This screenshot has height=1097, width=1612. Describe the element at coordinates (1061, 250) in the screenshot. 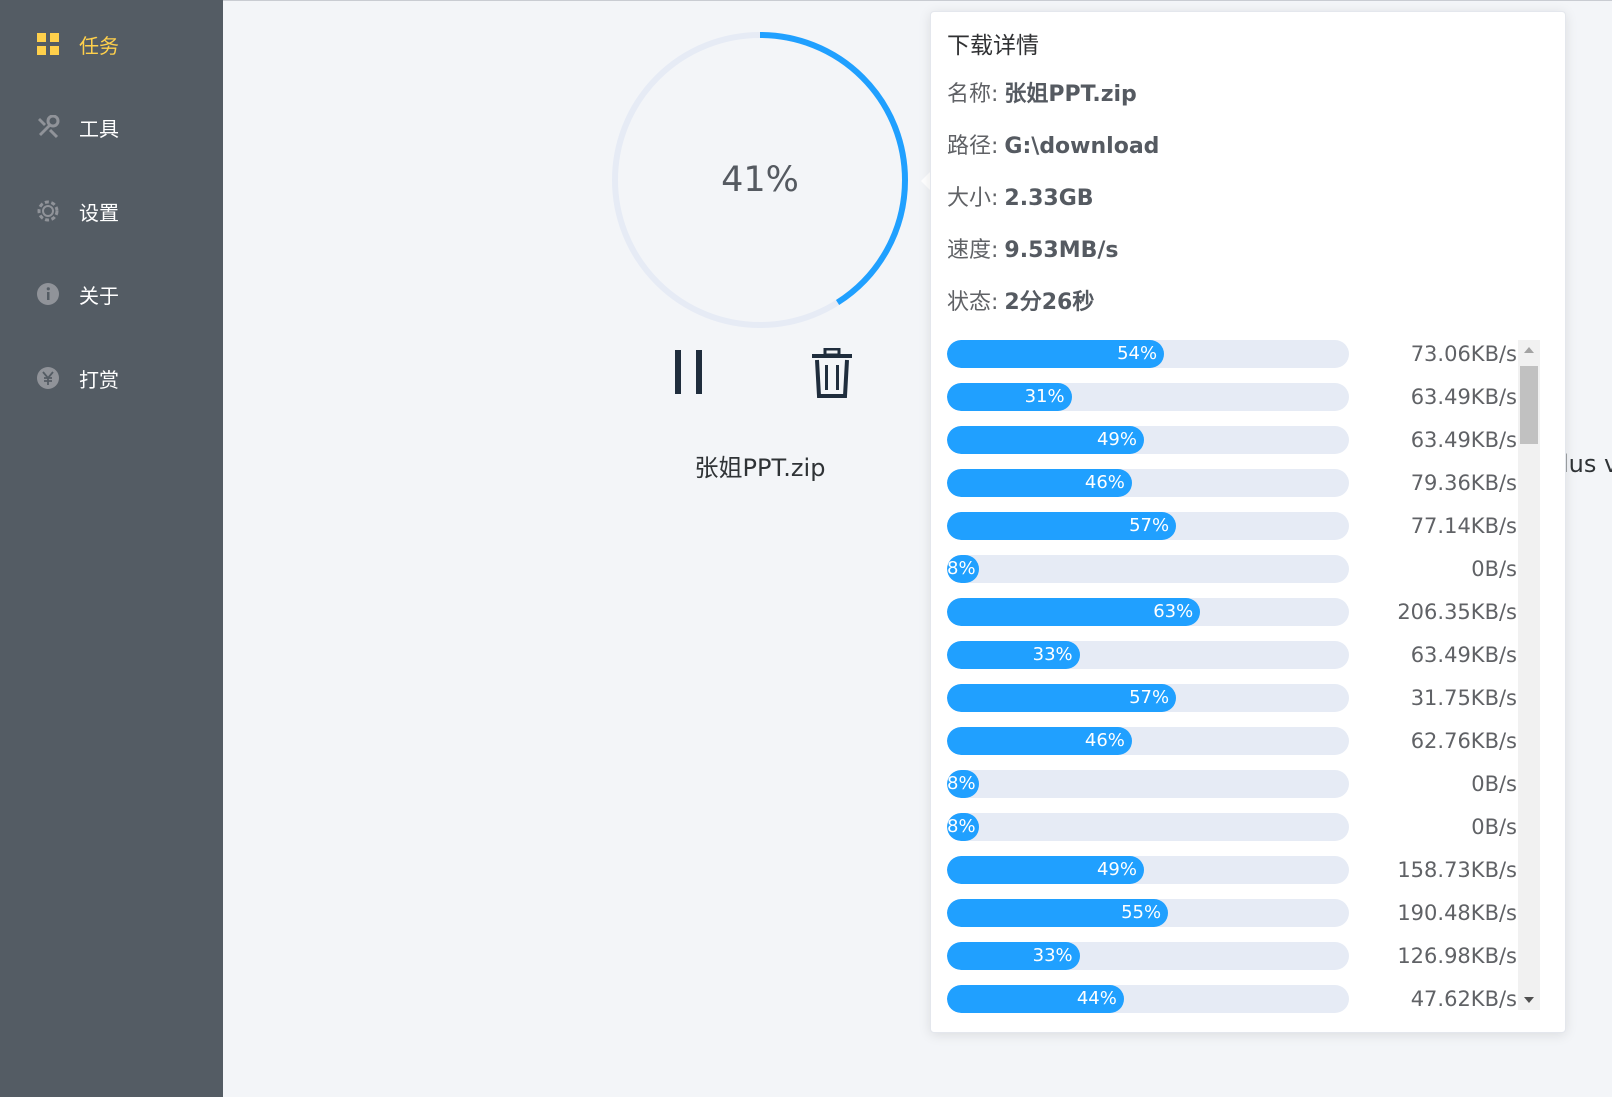

I see `info-value: 9.53MB/s` at that location.